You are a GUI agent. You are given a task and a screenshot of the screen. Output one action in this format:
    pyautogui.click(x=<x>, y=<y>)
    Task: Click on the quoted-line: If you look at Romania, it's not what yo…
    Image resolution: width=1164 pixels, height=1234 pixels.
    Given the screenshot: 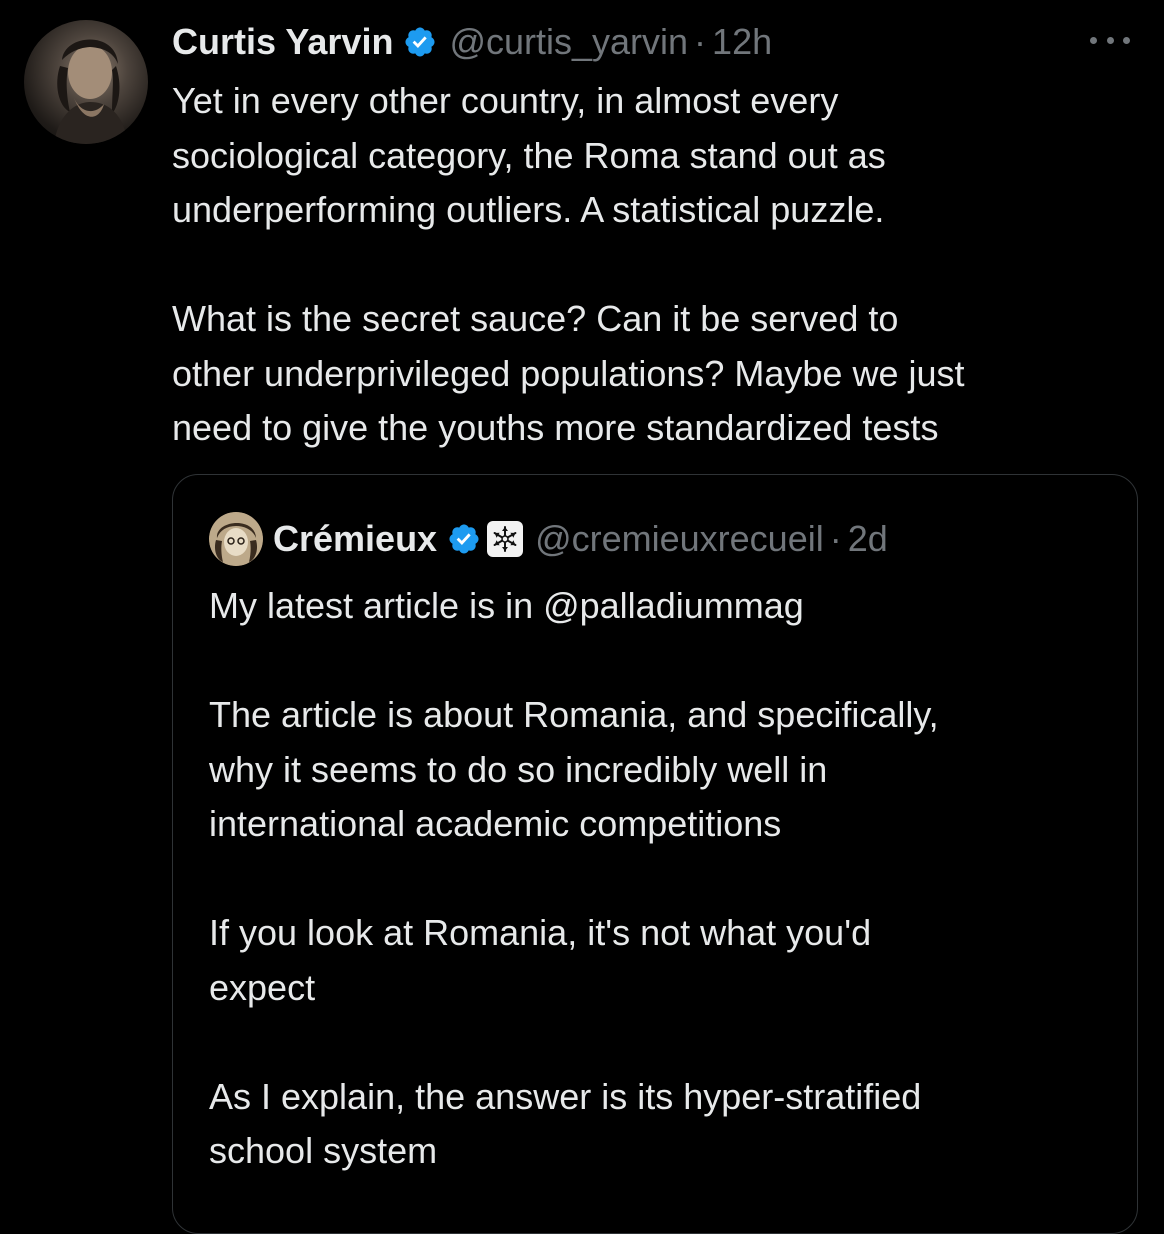 What is the action you would take?
    pyautogui.click(x=540, y=932)
    